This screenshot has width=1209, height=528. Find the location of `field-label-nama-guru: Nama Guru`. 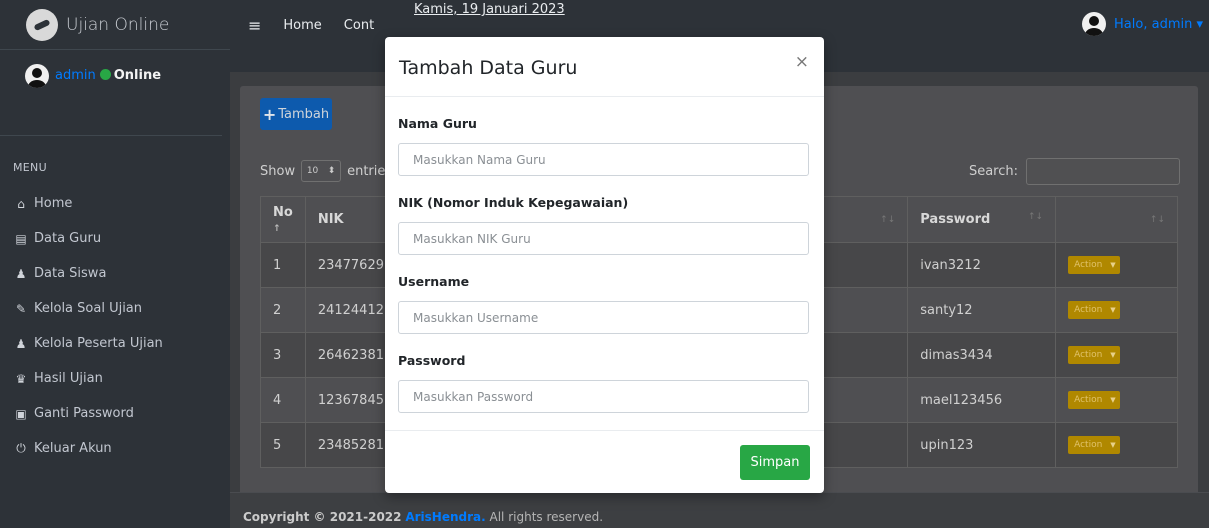

field-label-nama-guru: Nama Guru is located at coordinates (437, 123).